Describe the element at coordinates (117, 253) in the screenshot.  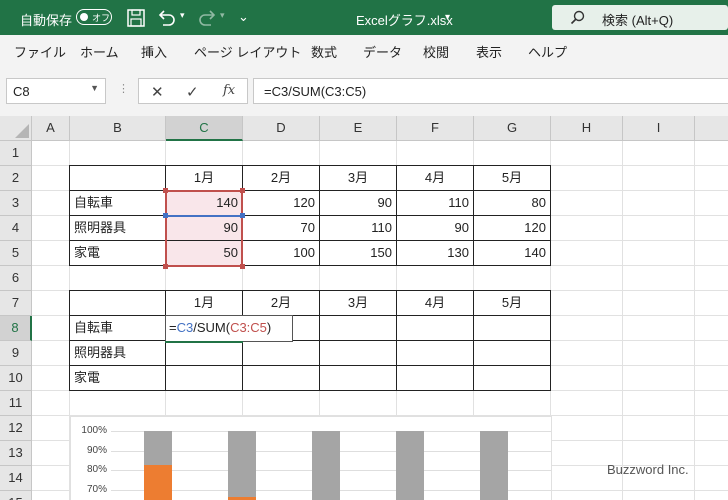
I see `table1-label-appliances: 家電` at that location.